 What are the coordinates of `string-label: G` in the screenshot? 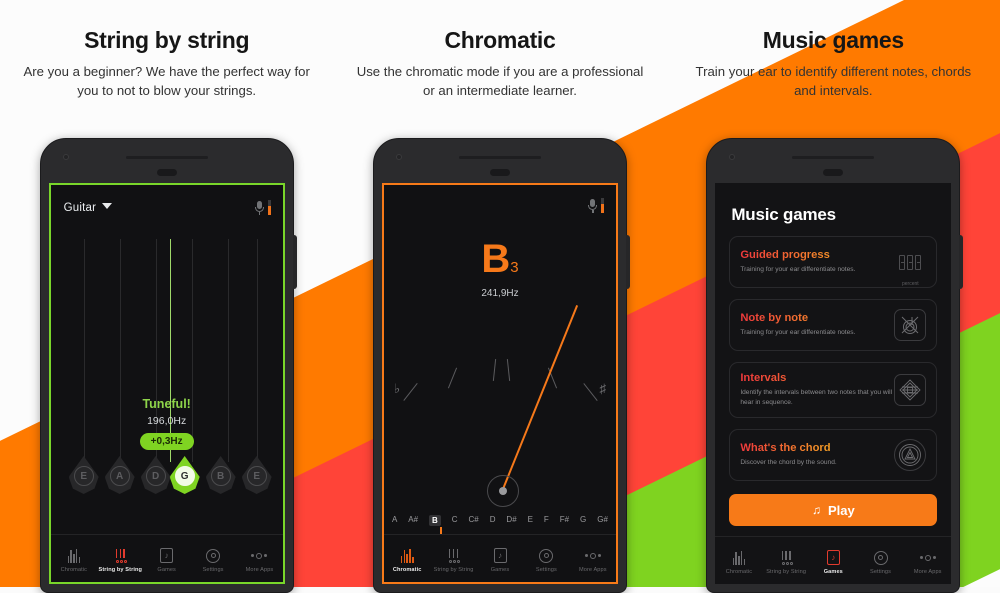 It's located at (184, 476).